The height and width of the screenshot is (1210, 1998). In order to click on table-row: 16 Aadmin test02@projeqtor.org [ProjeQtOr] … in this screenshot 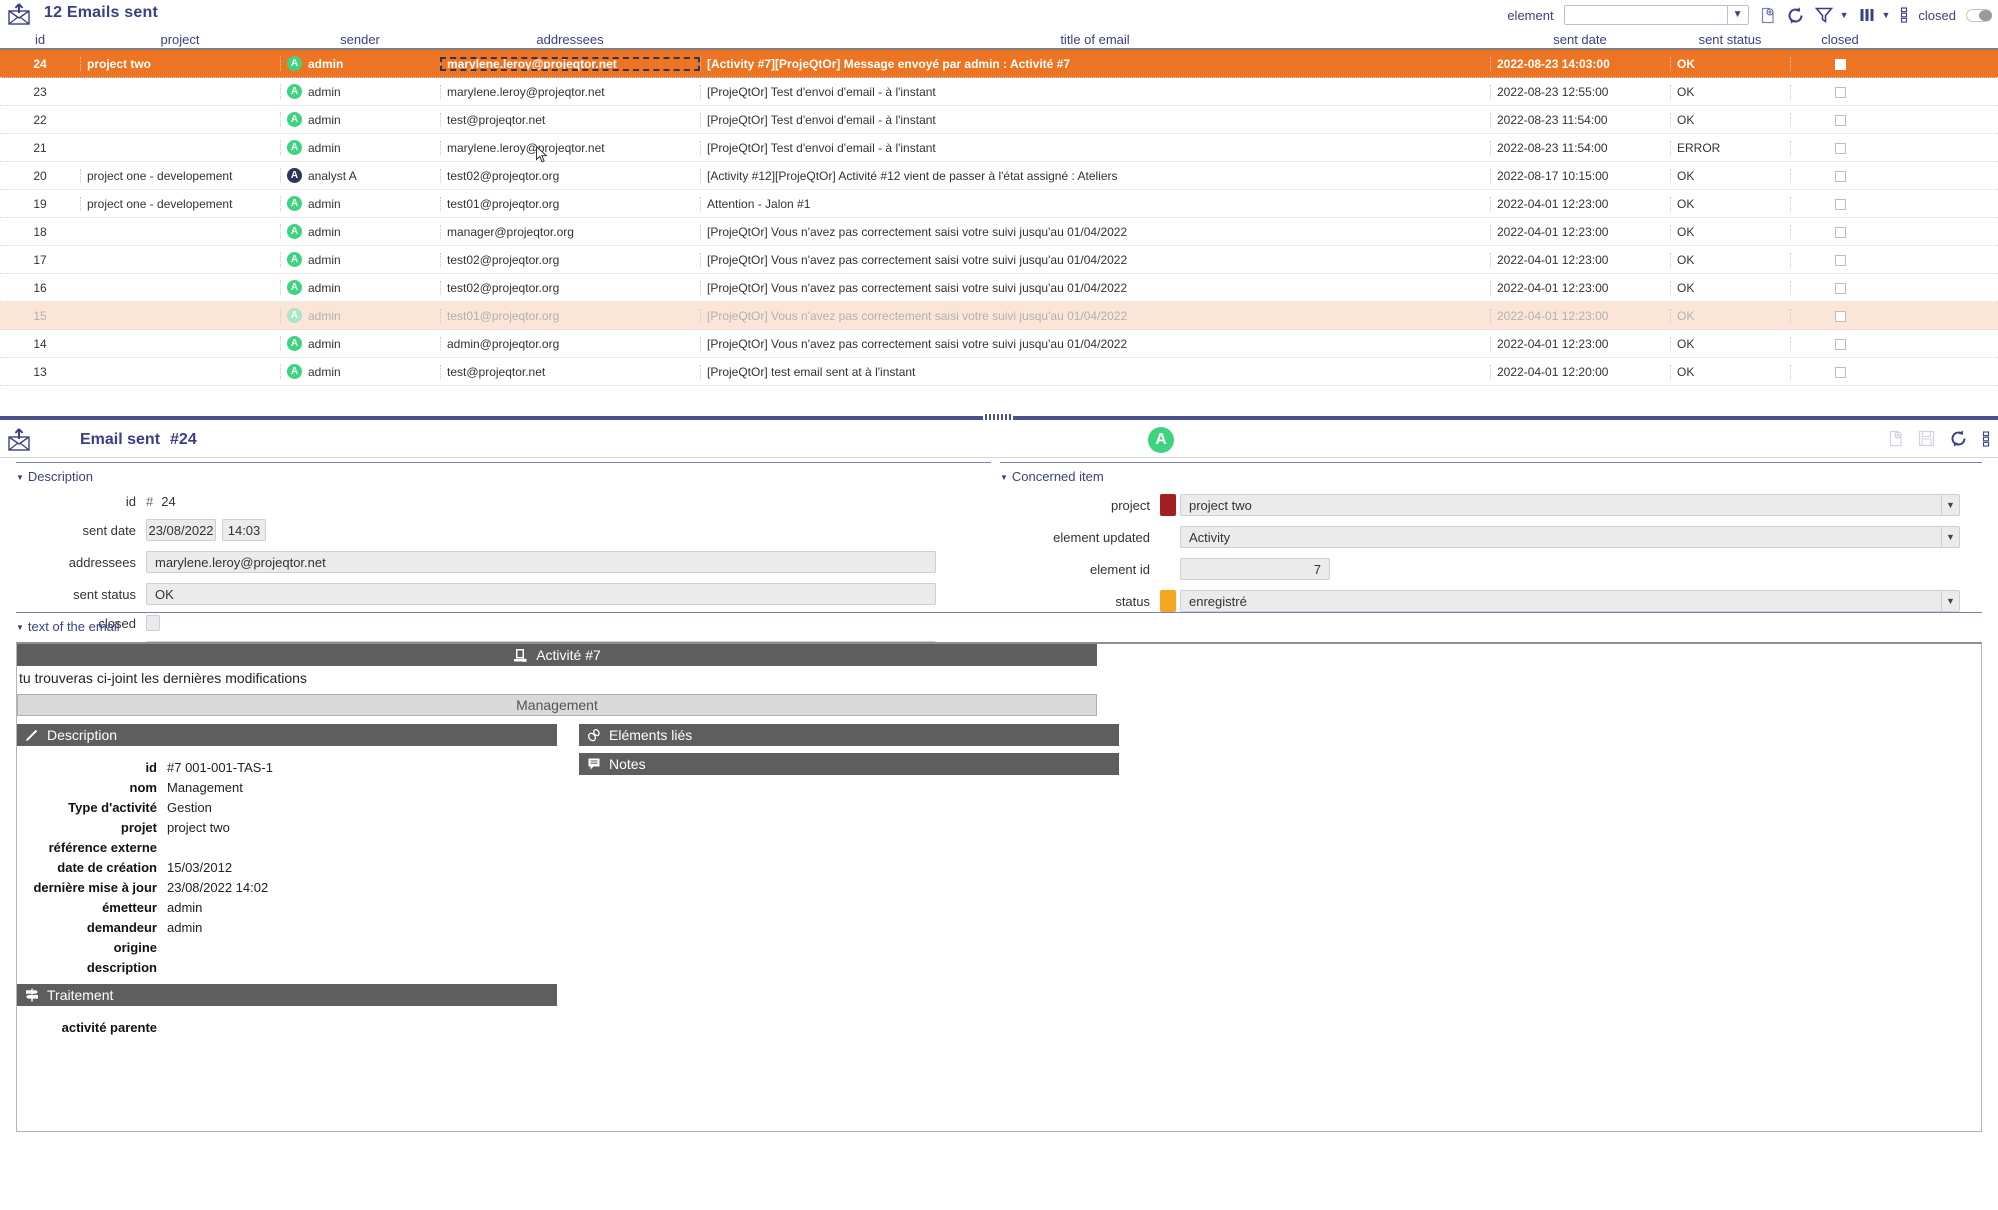, I will do `click(999, 288)`.